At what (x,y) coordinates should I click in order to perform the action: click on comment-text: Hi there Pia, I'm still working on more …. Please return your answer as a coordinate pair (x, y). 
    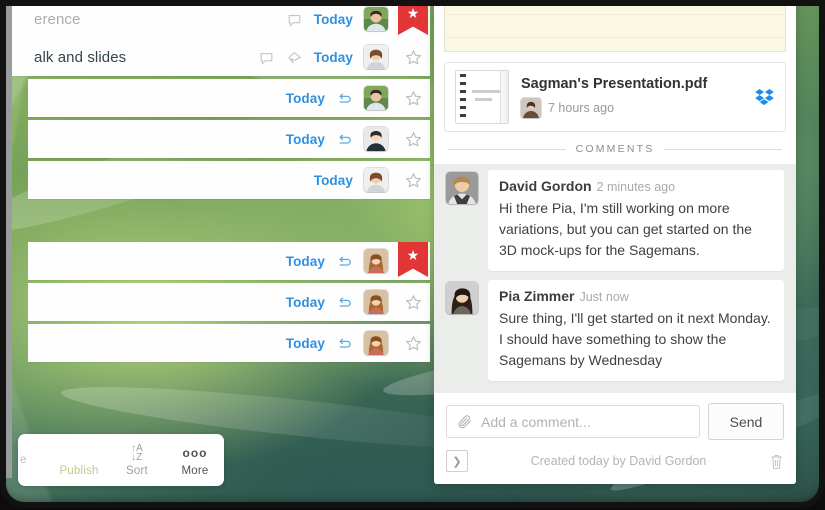
    Looking at the image, I should click on (625, 229).